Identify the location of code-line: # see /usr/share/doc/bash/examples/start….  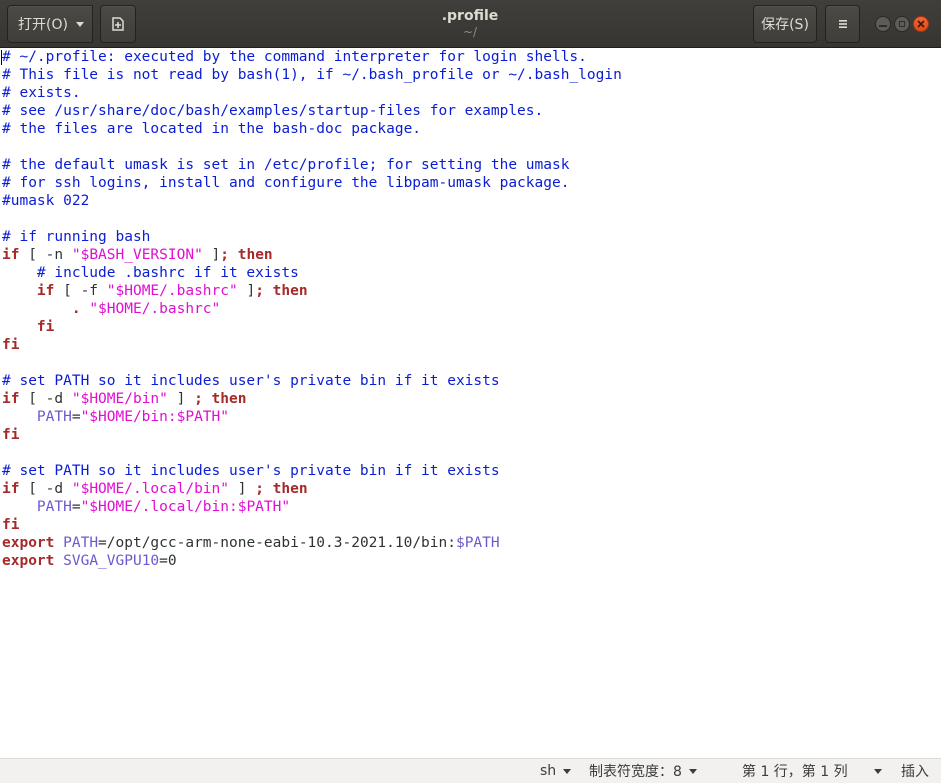
(312, 111).